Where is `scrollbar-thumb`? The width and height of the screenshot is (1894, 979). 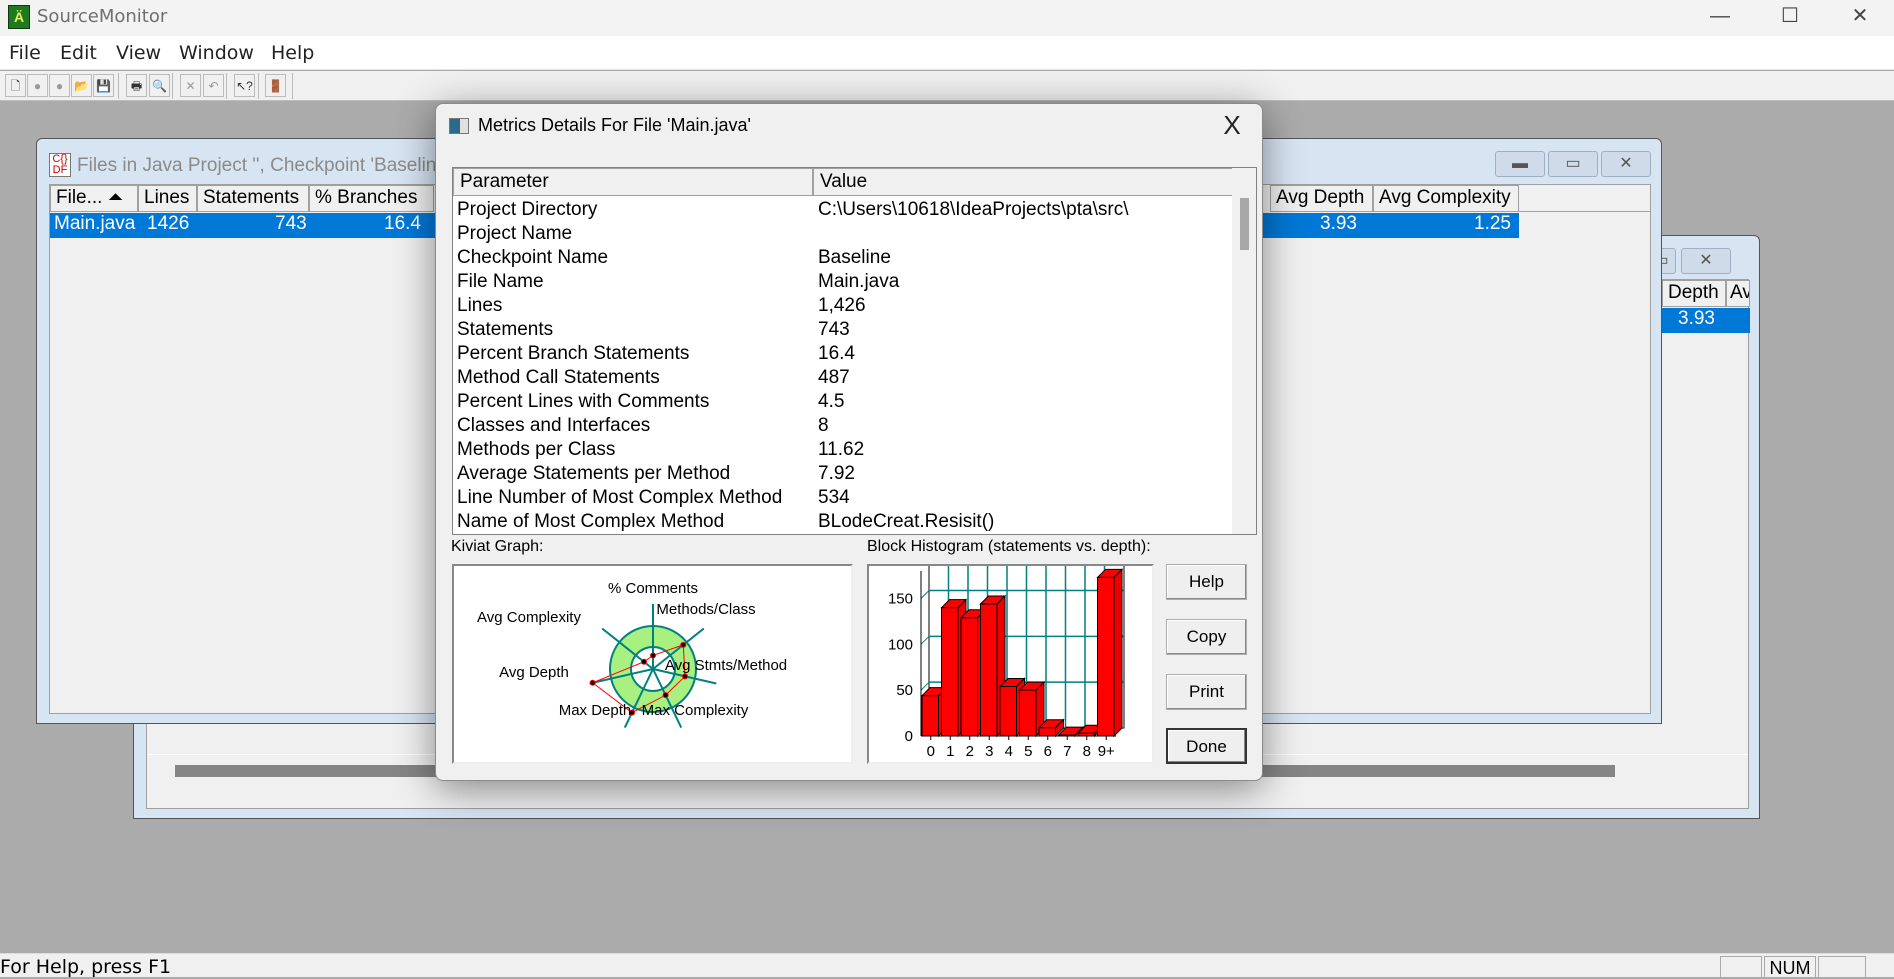 scrollbar-thumb is located at coordinates (1244, 224).